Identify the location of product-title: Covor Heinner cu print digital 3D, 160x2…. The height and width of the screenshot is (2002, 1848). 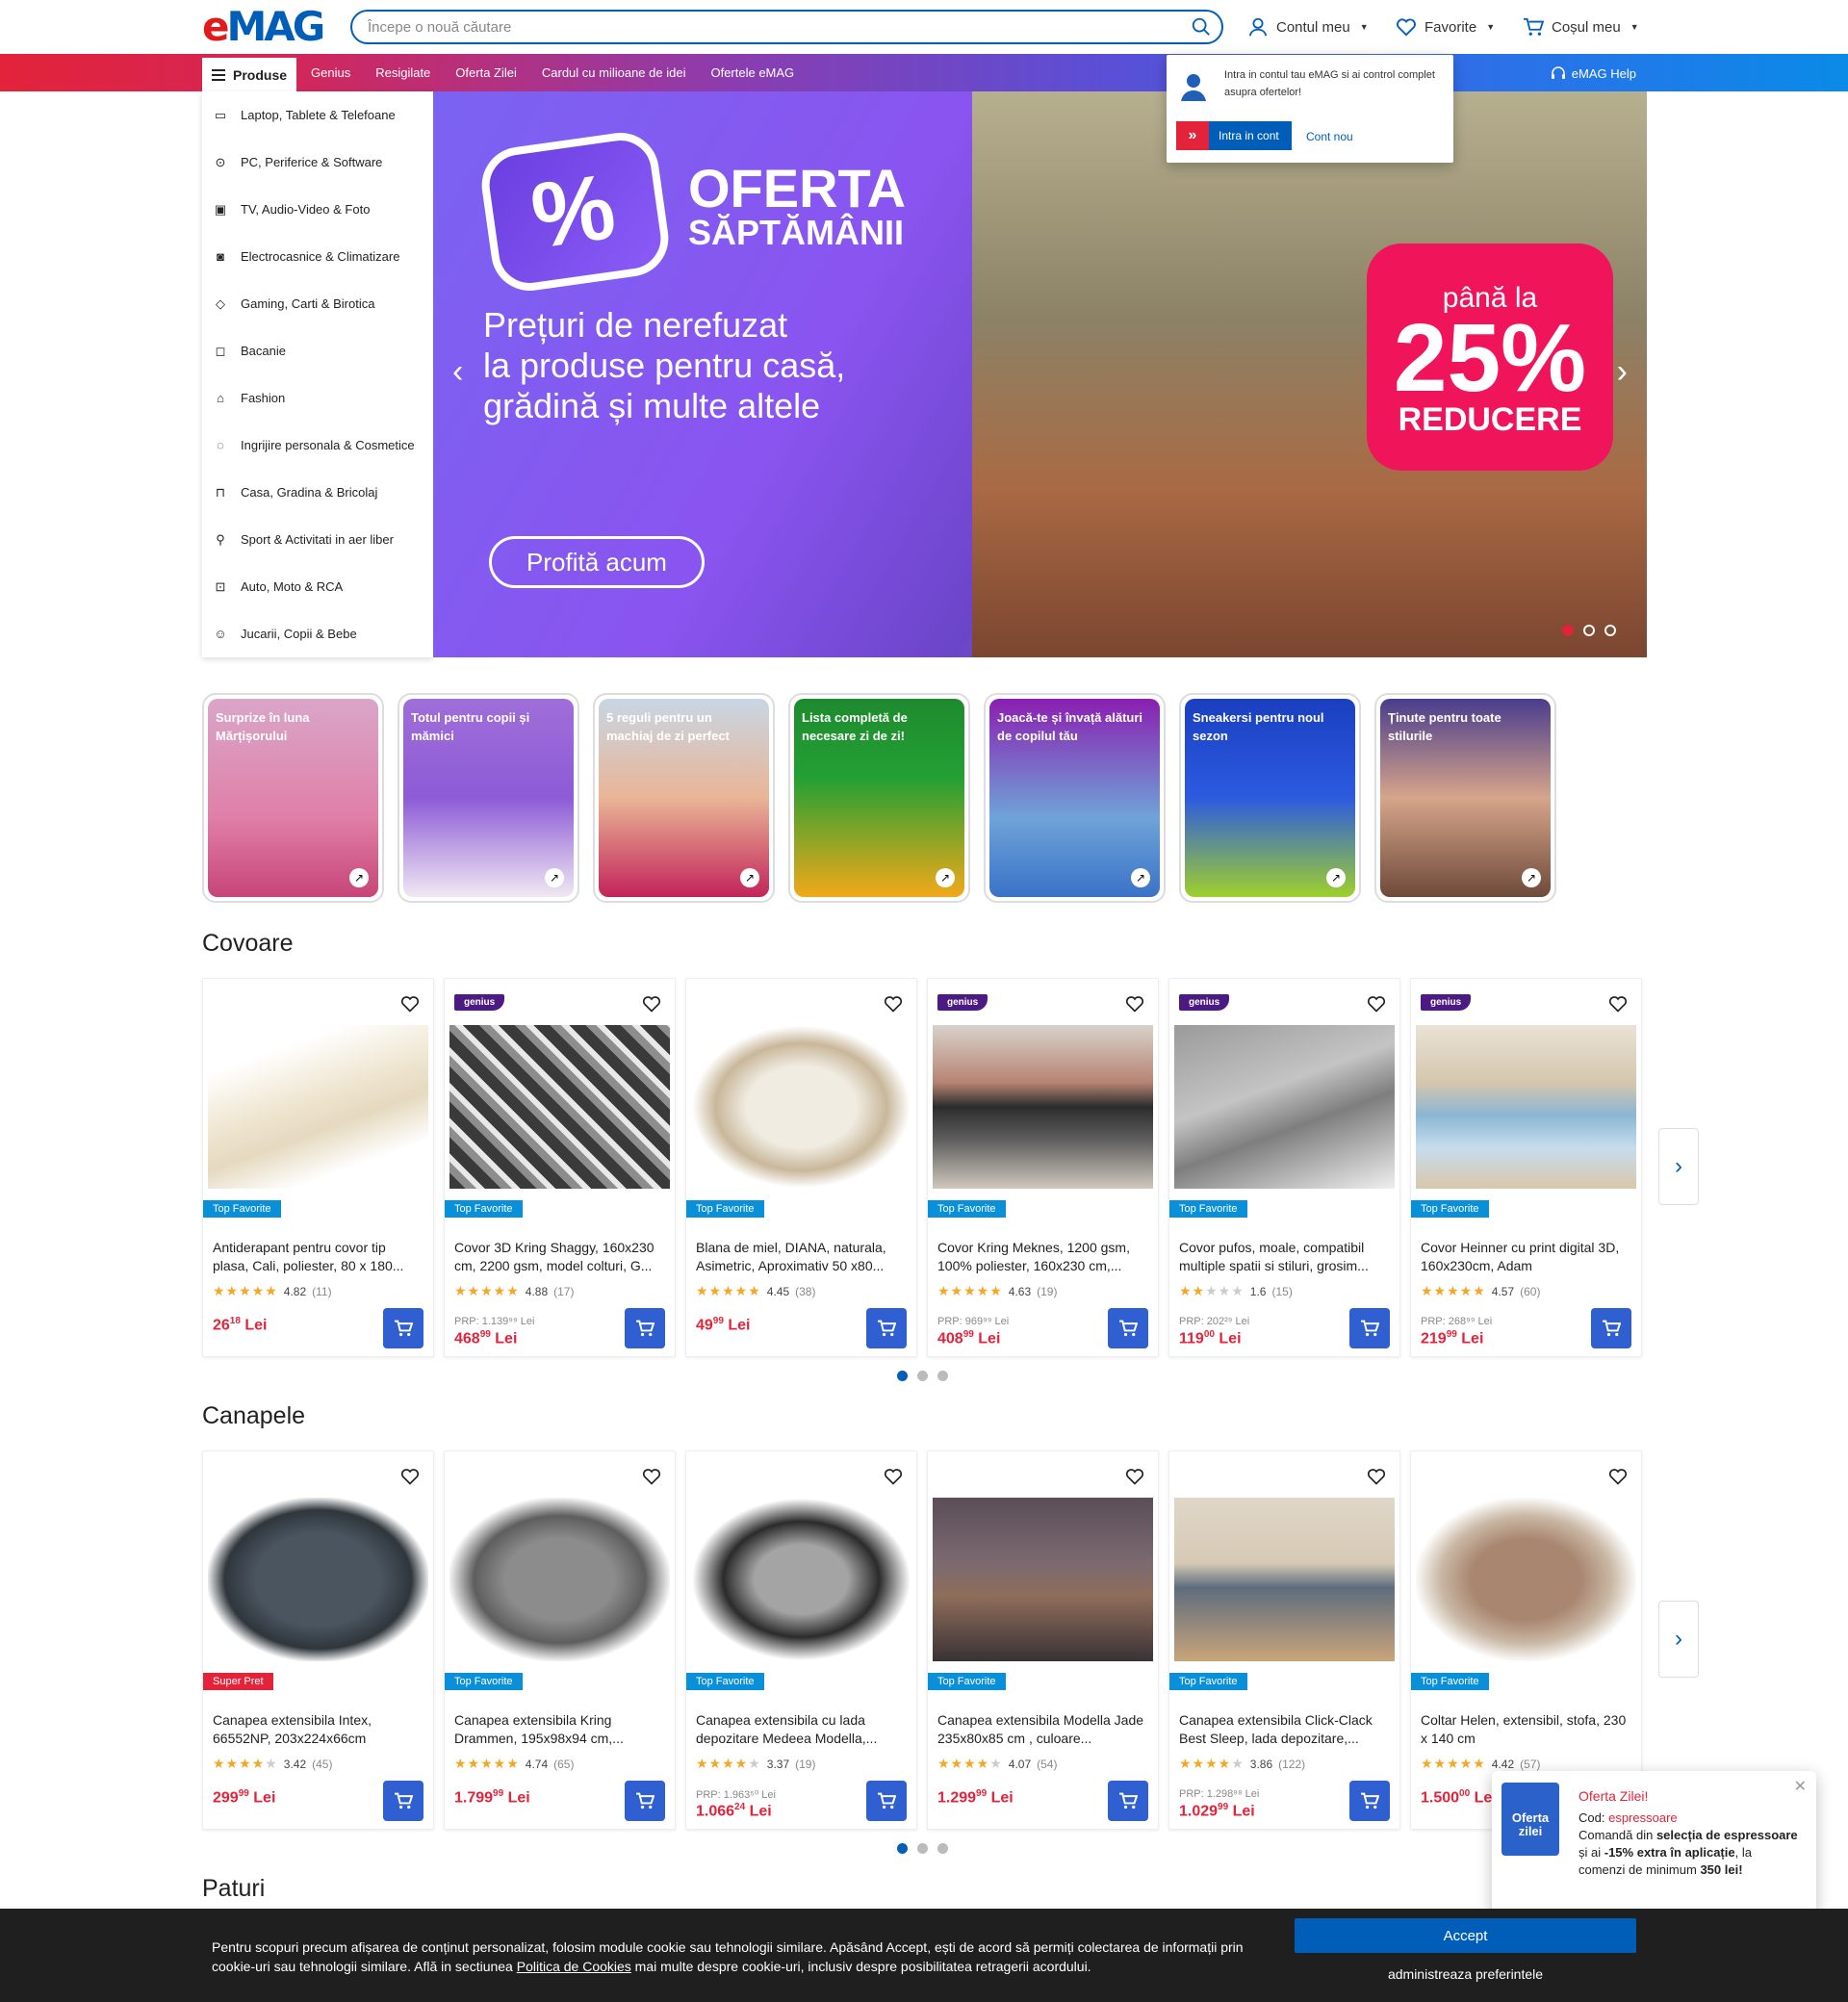
(1526, 1257).